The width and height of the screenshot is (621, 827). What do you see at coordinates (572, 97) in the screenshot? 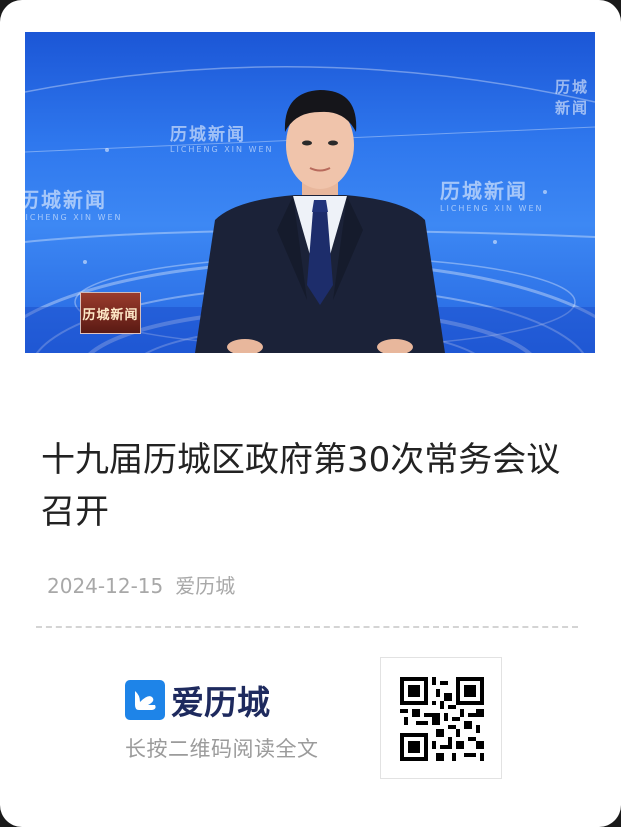
I see `watermark-text: 历城新闻` at bounding box center [572, 97].